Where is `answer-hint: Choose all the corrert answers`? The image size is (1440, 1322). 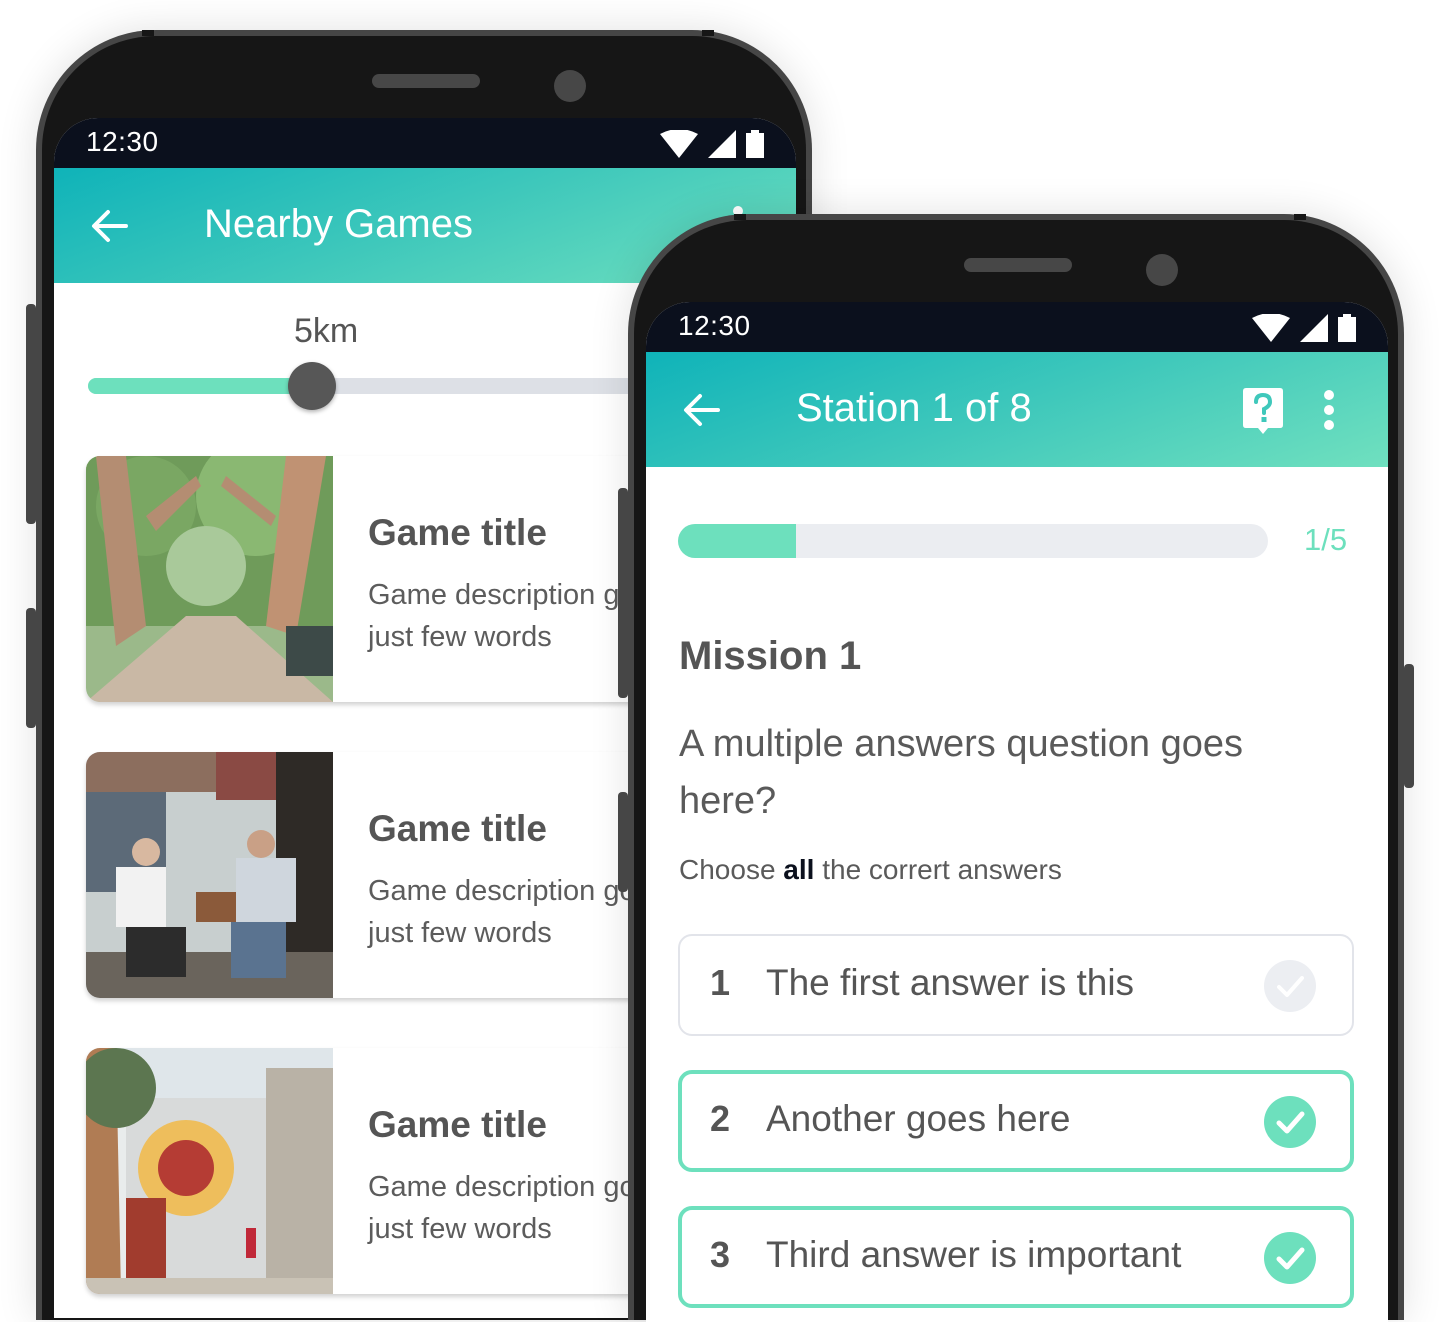 answer-hint: Choose all the corrert answers is located at coordinates (870, 870).